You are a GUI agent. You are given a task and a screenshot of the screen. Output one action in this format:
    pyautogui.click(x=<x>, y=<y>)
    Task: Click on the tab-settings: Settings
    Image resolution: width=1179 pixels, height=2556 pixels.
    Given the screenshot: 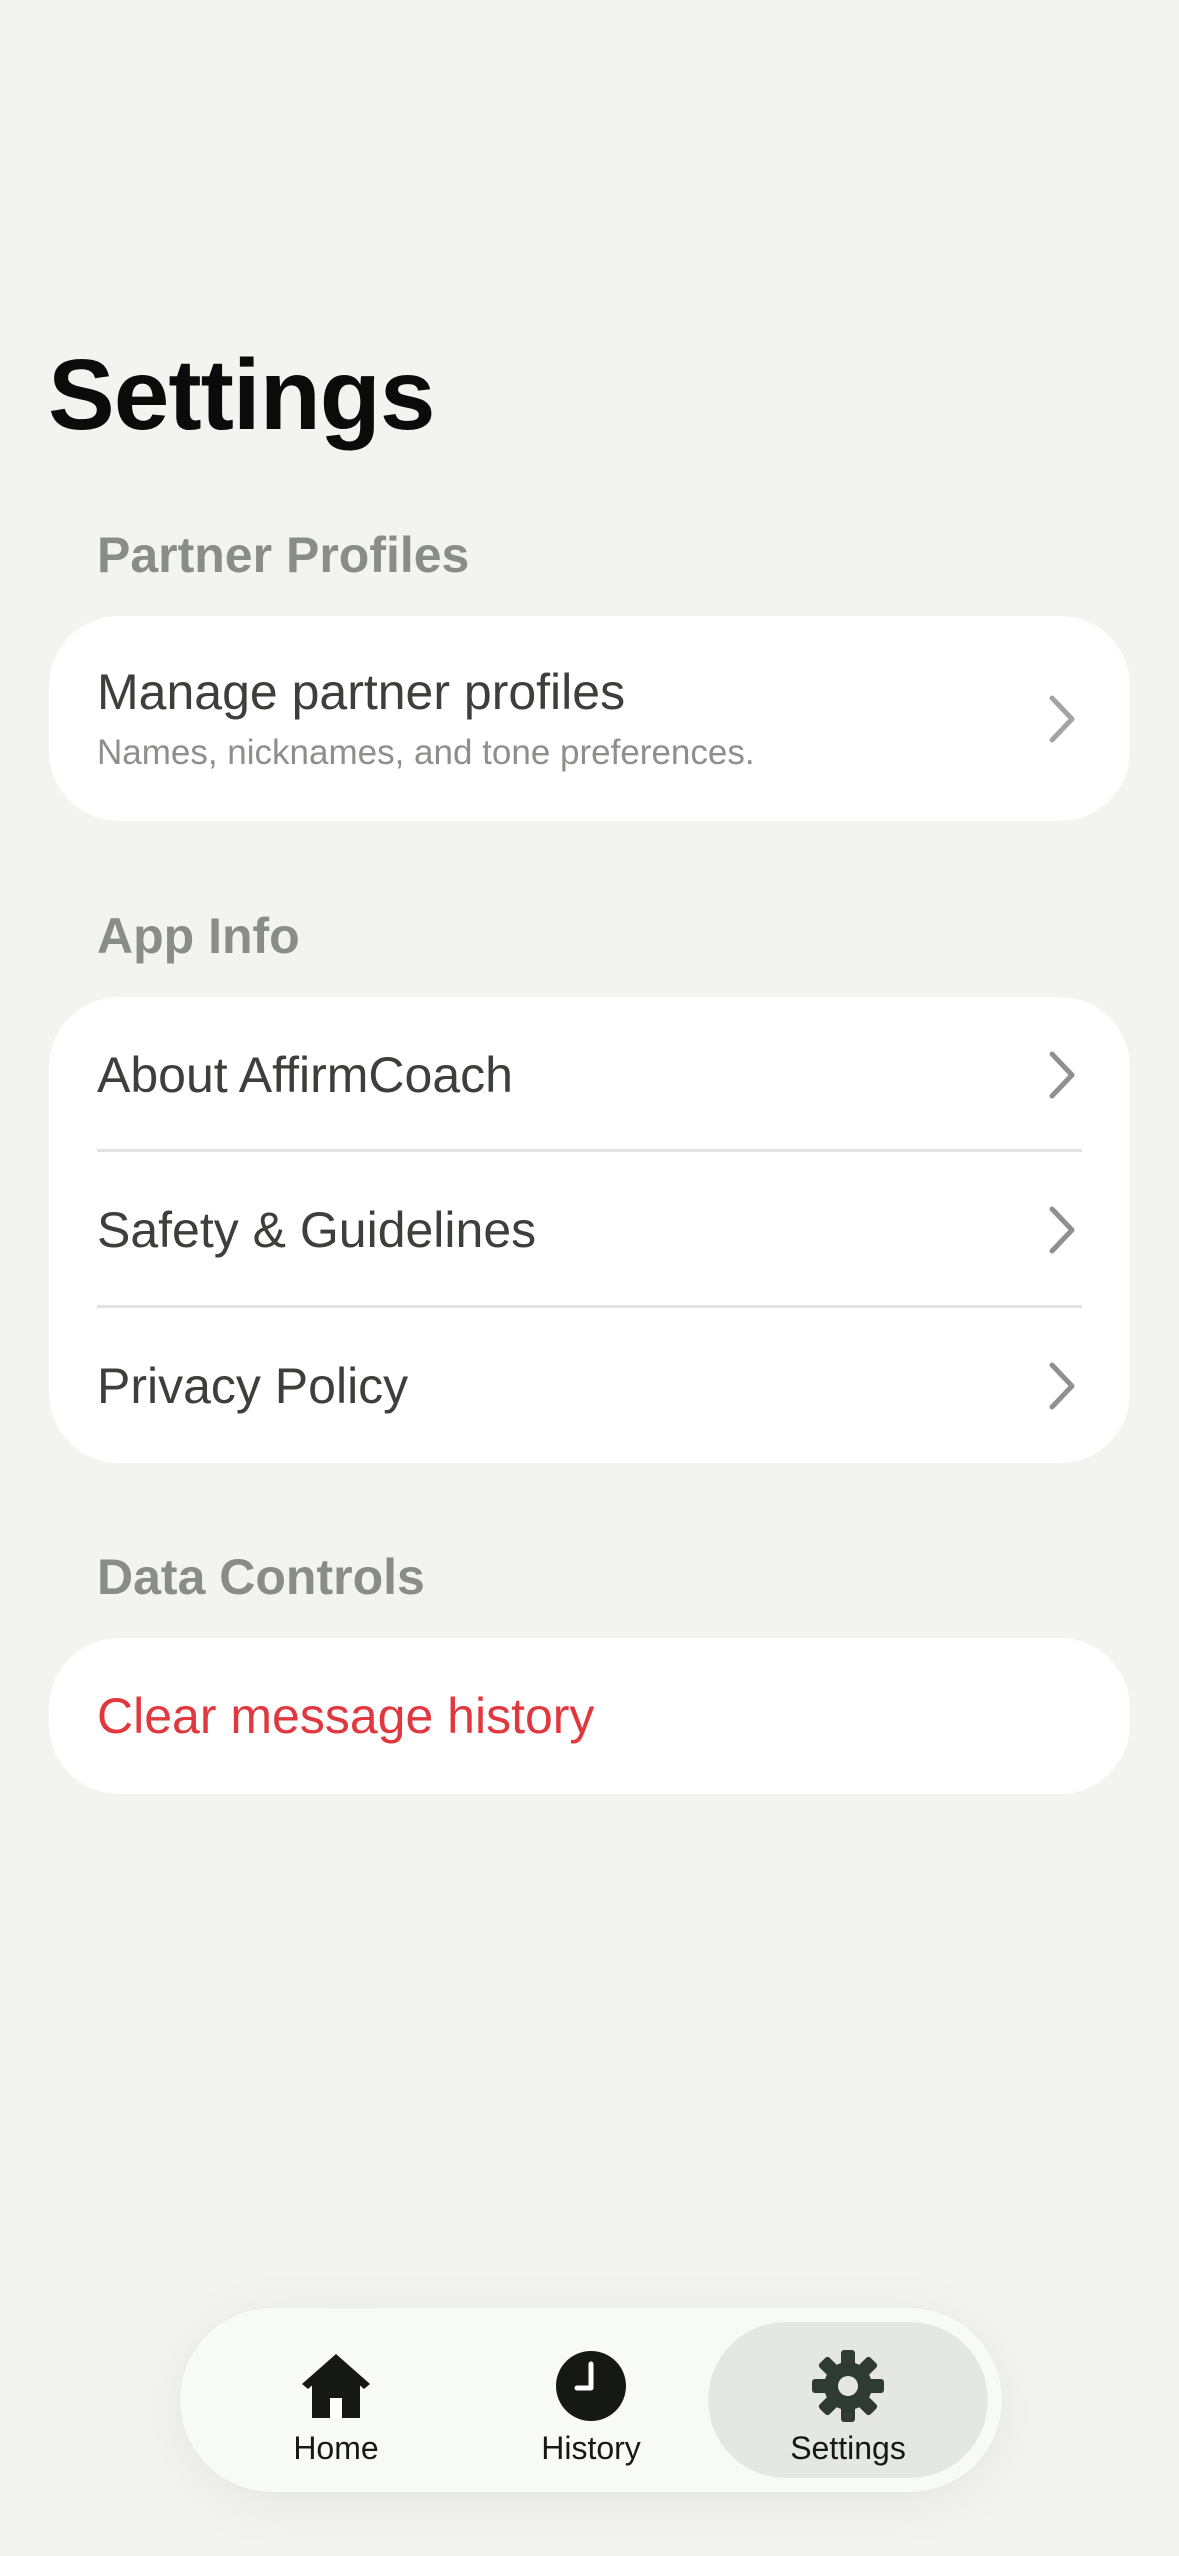 What is the action you would take?
    pyautogui.click(x=848, y=2400)
    